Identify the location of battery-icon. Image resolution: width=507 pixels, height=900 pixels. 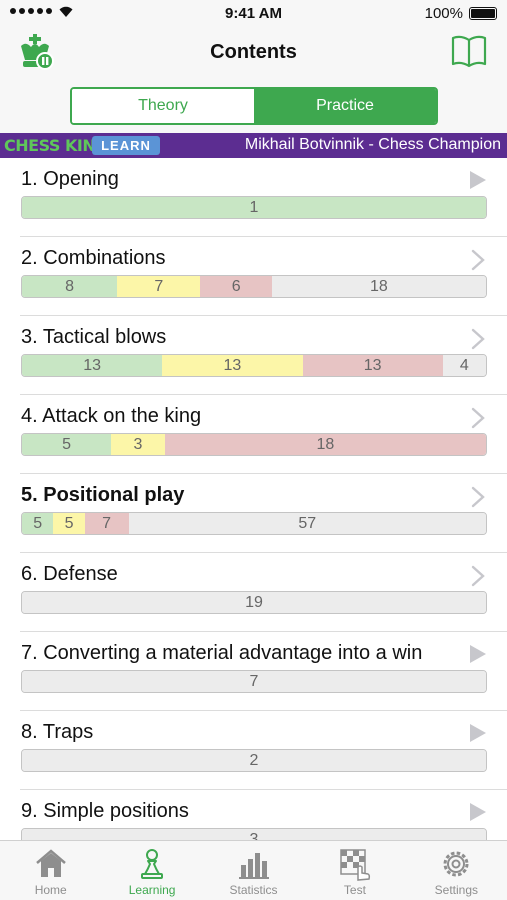
(483, 13).